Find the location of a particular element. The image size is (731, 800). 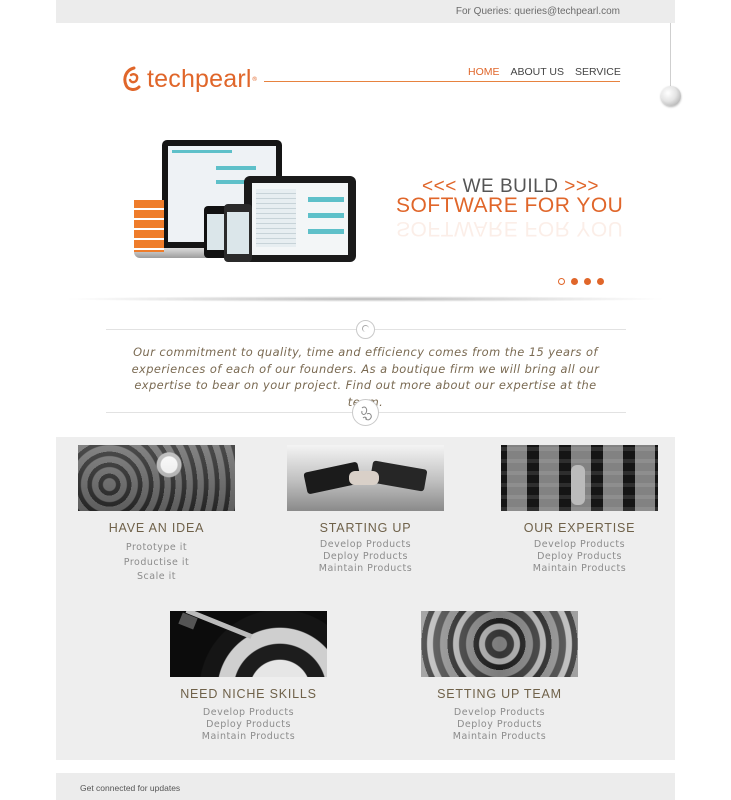

hero-devices-image is located at coordinates (246, 205).